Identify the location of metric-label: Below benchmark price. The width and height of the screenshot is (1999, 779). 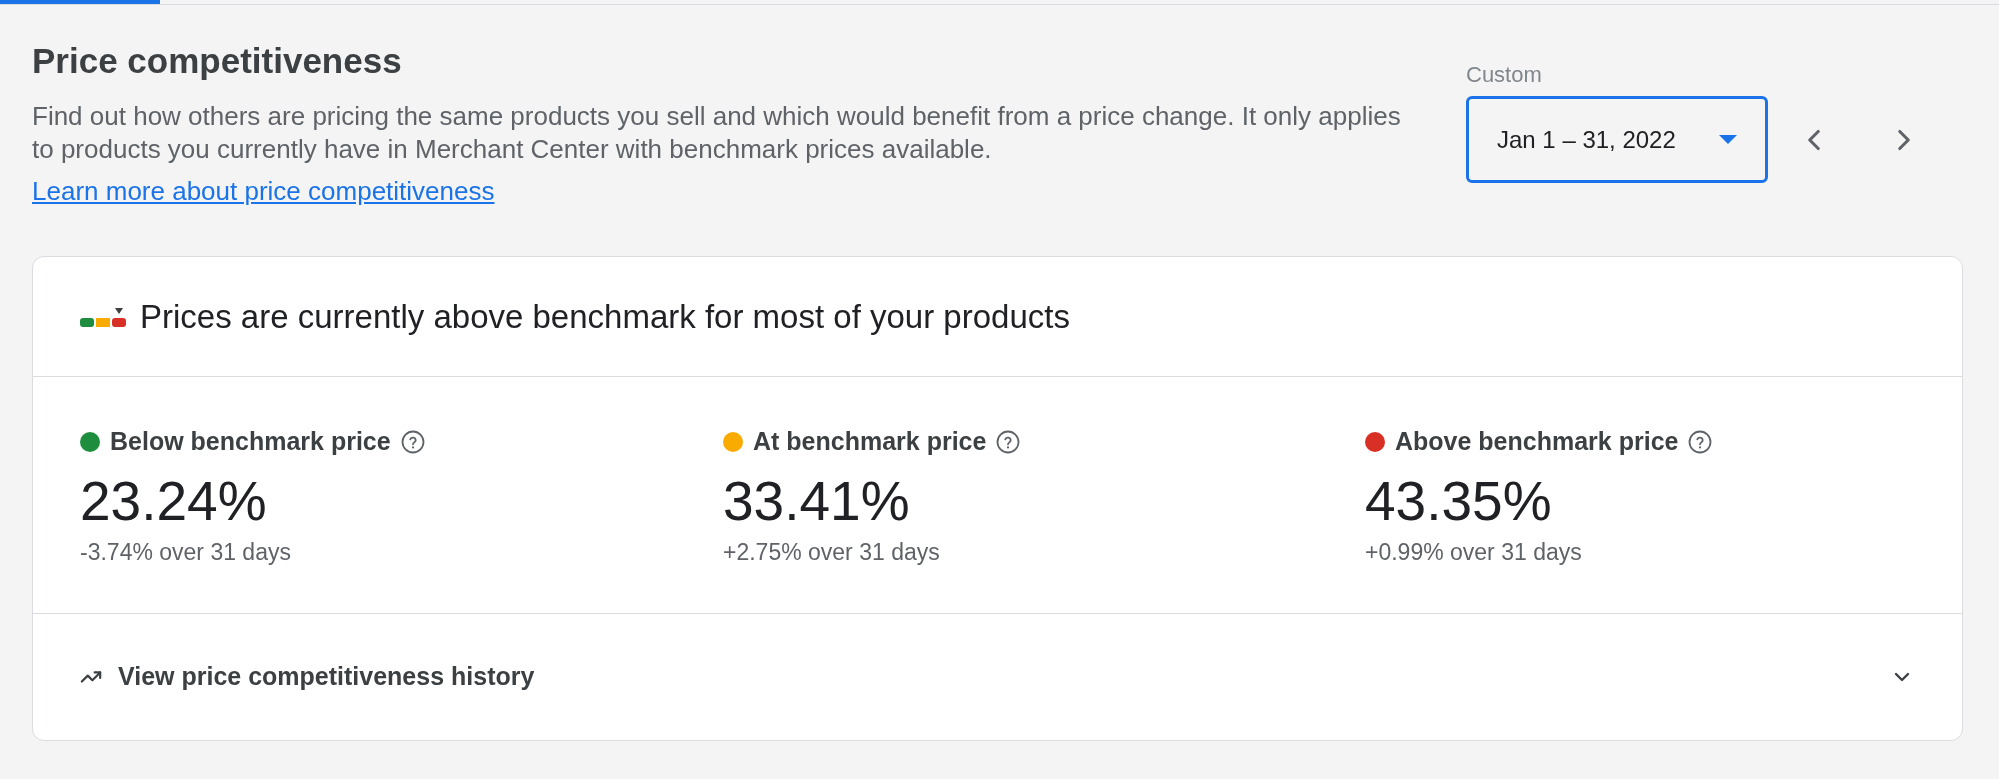
(250, 442).